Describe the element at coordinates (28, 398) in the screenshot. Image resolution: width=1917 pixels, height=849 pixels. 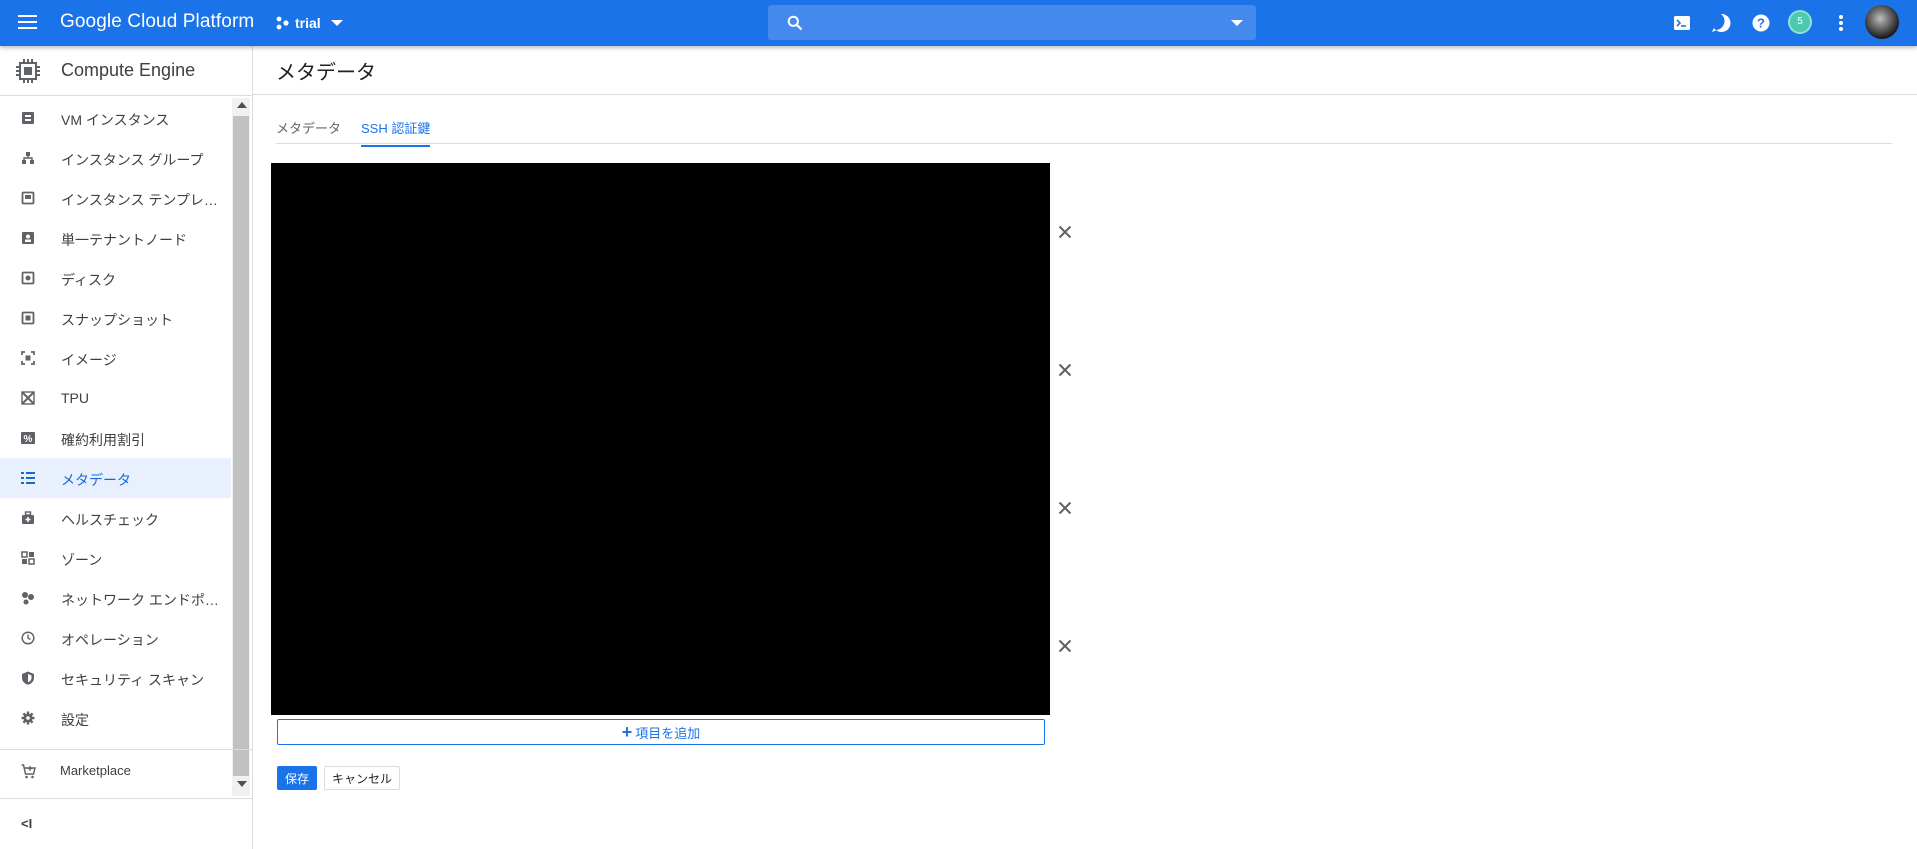
I see `tpu-icon` at that location.